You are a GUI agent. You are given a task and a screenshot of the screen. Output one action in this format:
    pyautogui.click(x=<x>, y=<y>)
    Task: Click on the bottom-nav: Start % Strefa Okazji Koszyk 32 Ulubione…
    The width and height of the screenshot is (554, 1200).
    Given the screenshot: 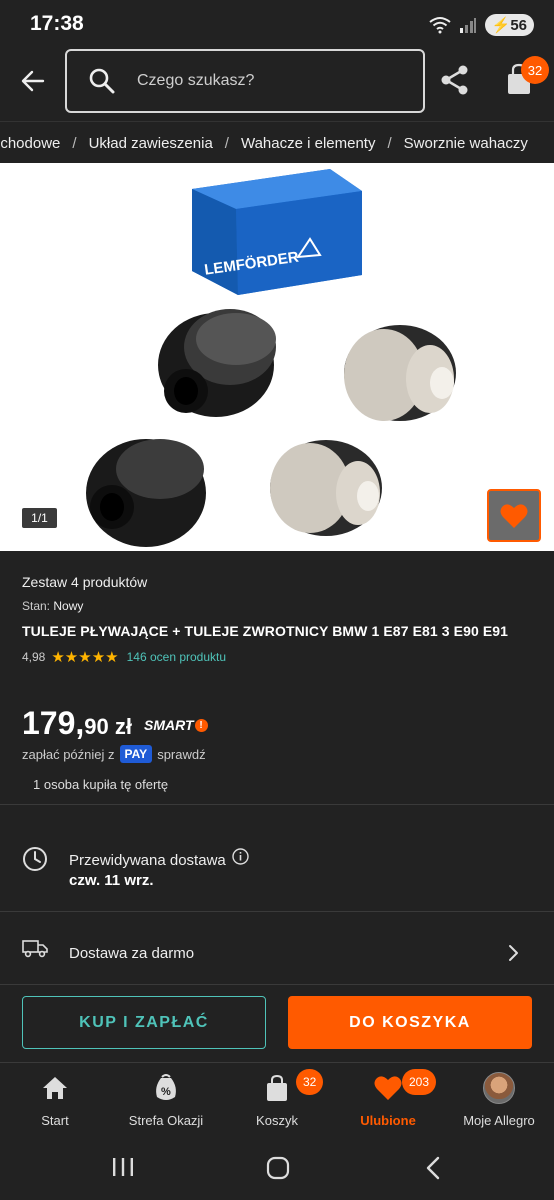 What is the action you would take?
    pyautogui.click(x=277, y=1099)
    